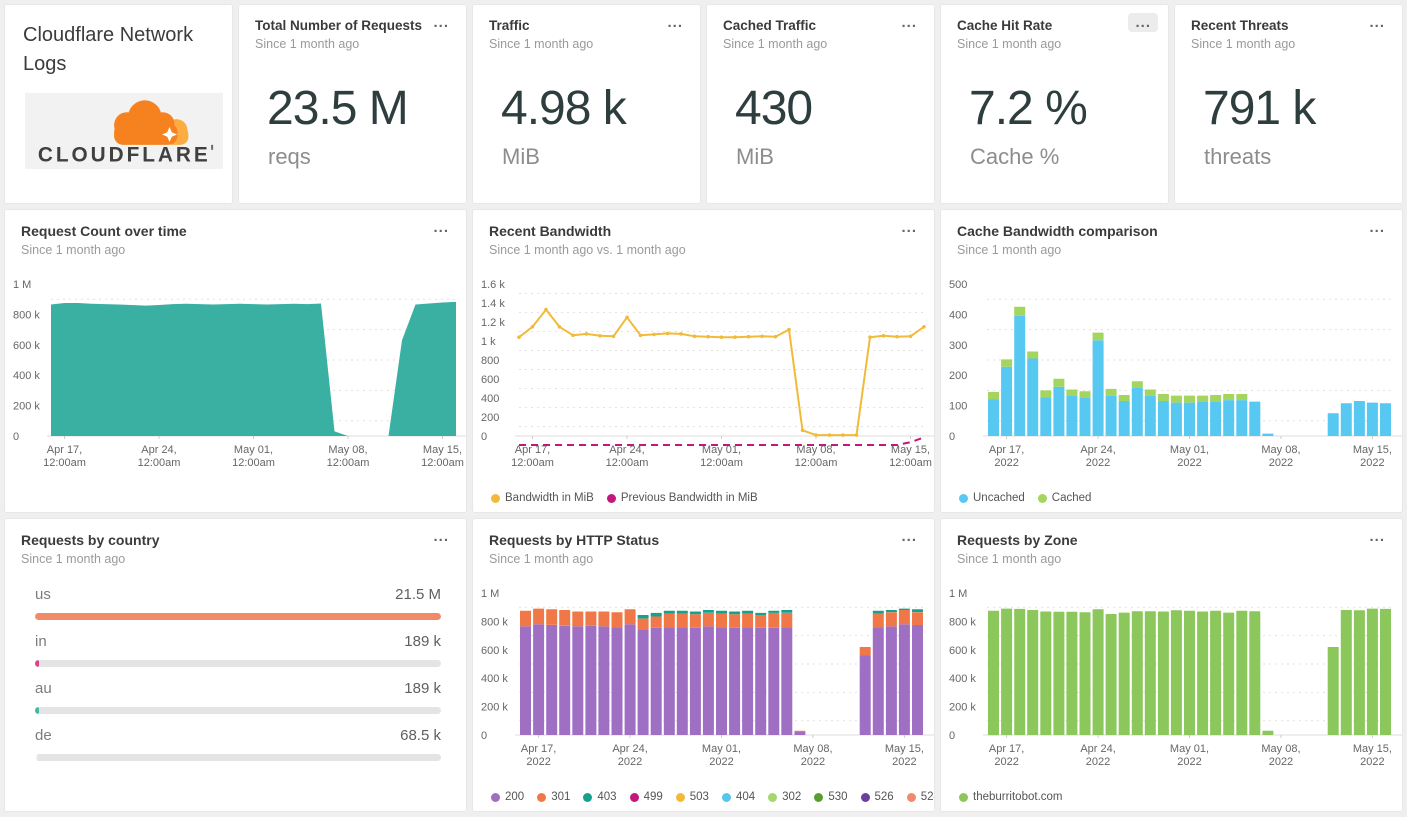  What do you see at coordinates (422, 688) in the screenshot?
I see `country-value: 189 k` at bounding box center [422, 688].